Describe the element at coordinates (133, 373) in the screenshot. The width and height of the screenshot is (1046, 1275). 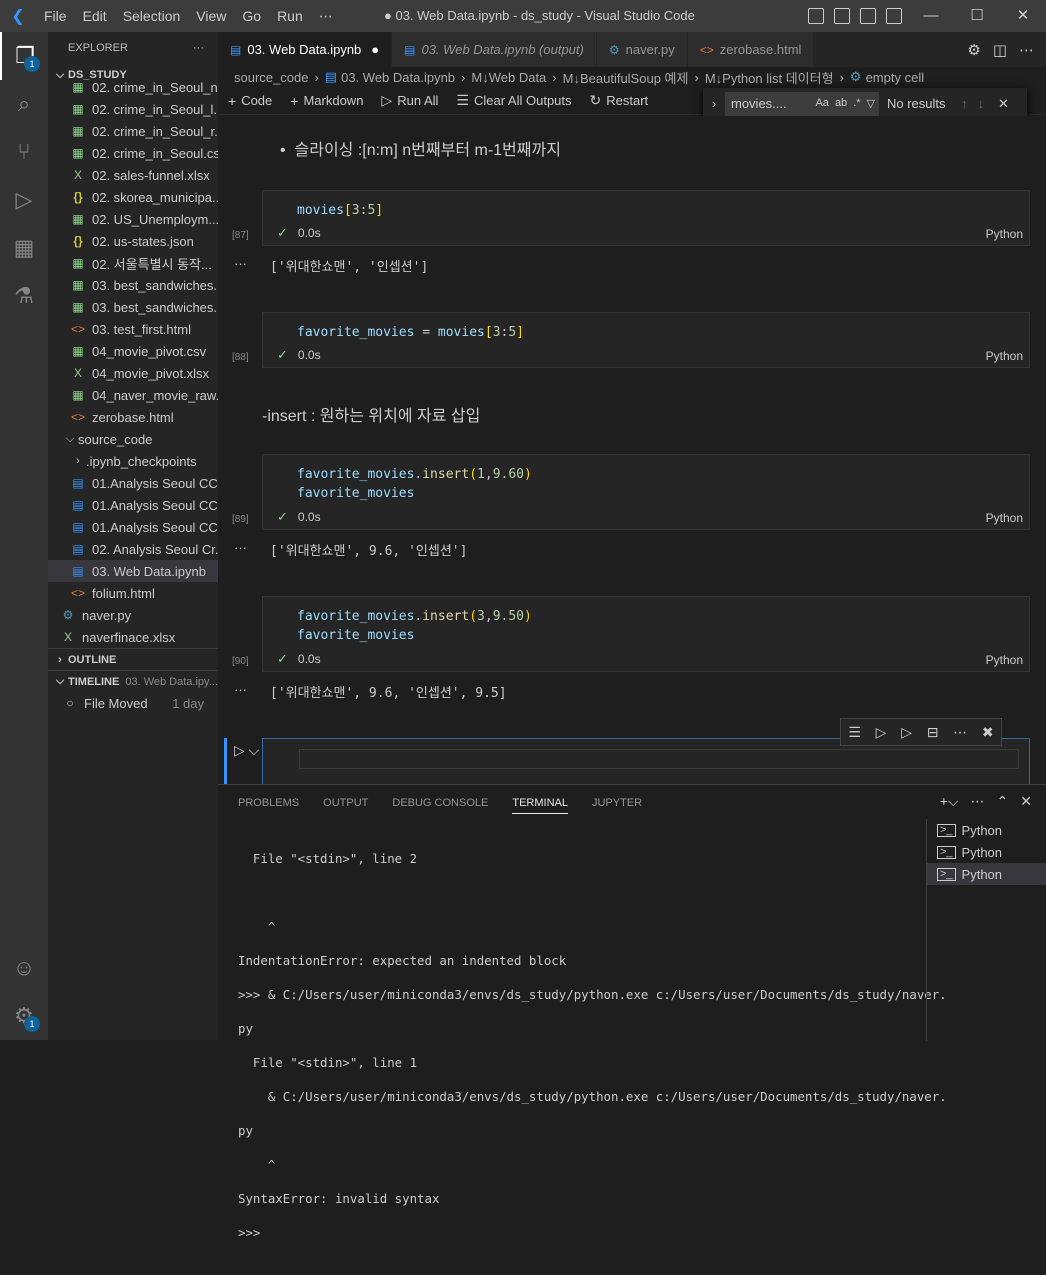
I see `file-item: X 04_movie_pivot.xlsx` at that location.